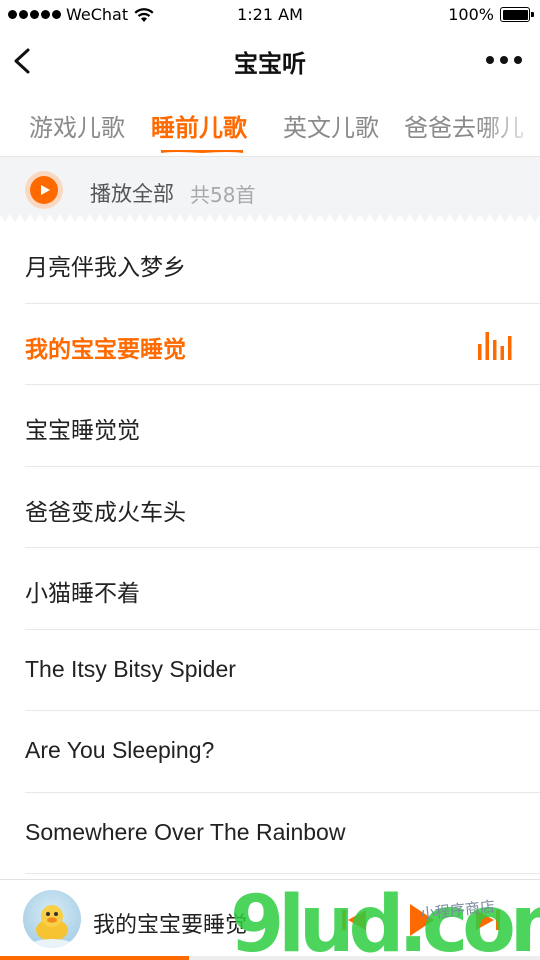 The height and width of the screenshot is (960, 540). What do you see at coordinates (199, 125) in the screenshot?
I see `tab-bedtime-songs: 睡前儿歌` at bounding box center [199, 125].